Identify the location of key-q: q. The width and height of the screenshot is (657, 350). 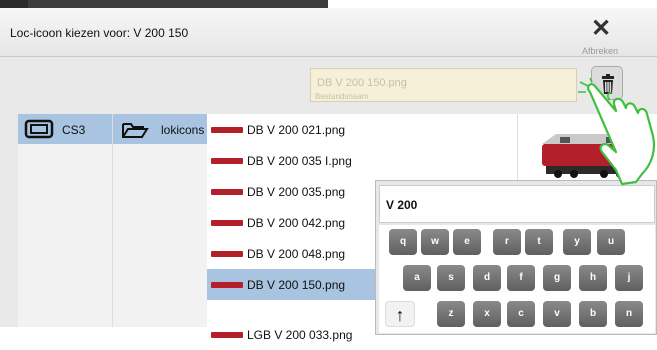
(403, 242).